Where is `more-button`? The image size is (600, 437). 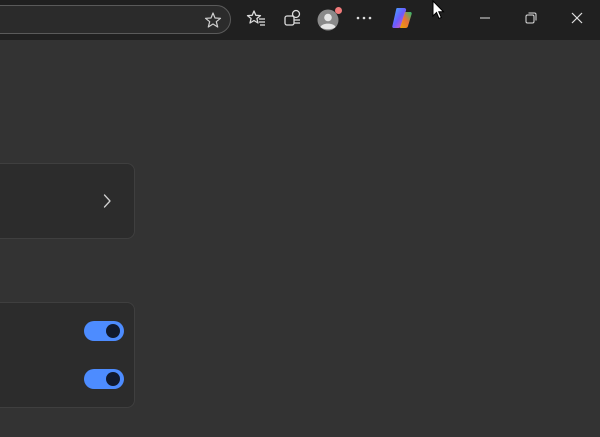
more-button is located at coordinates (364, 20).